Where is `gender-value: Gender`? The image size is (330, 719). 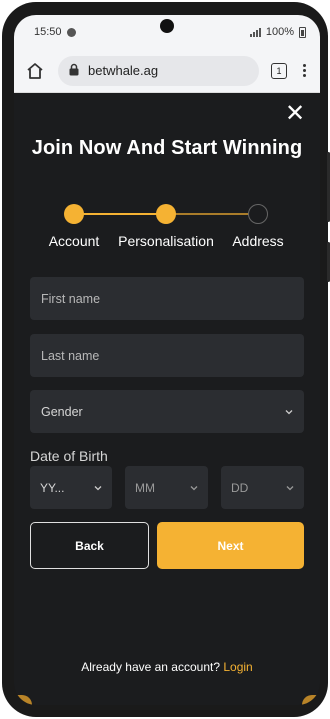
gender-value: Gender is located at coordinates (62, 411).